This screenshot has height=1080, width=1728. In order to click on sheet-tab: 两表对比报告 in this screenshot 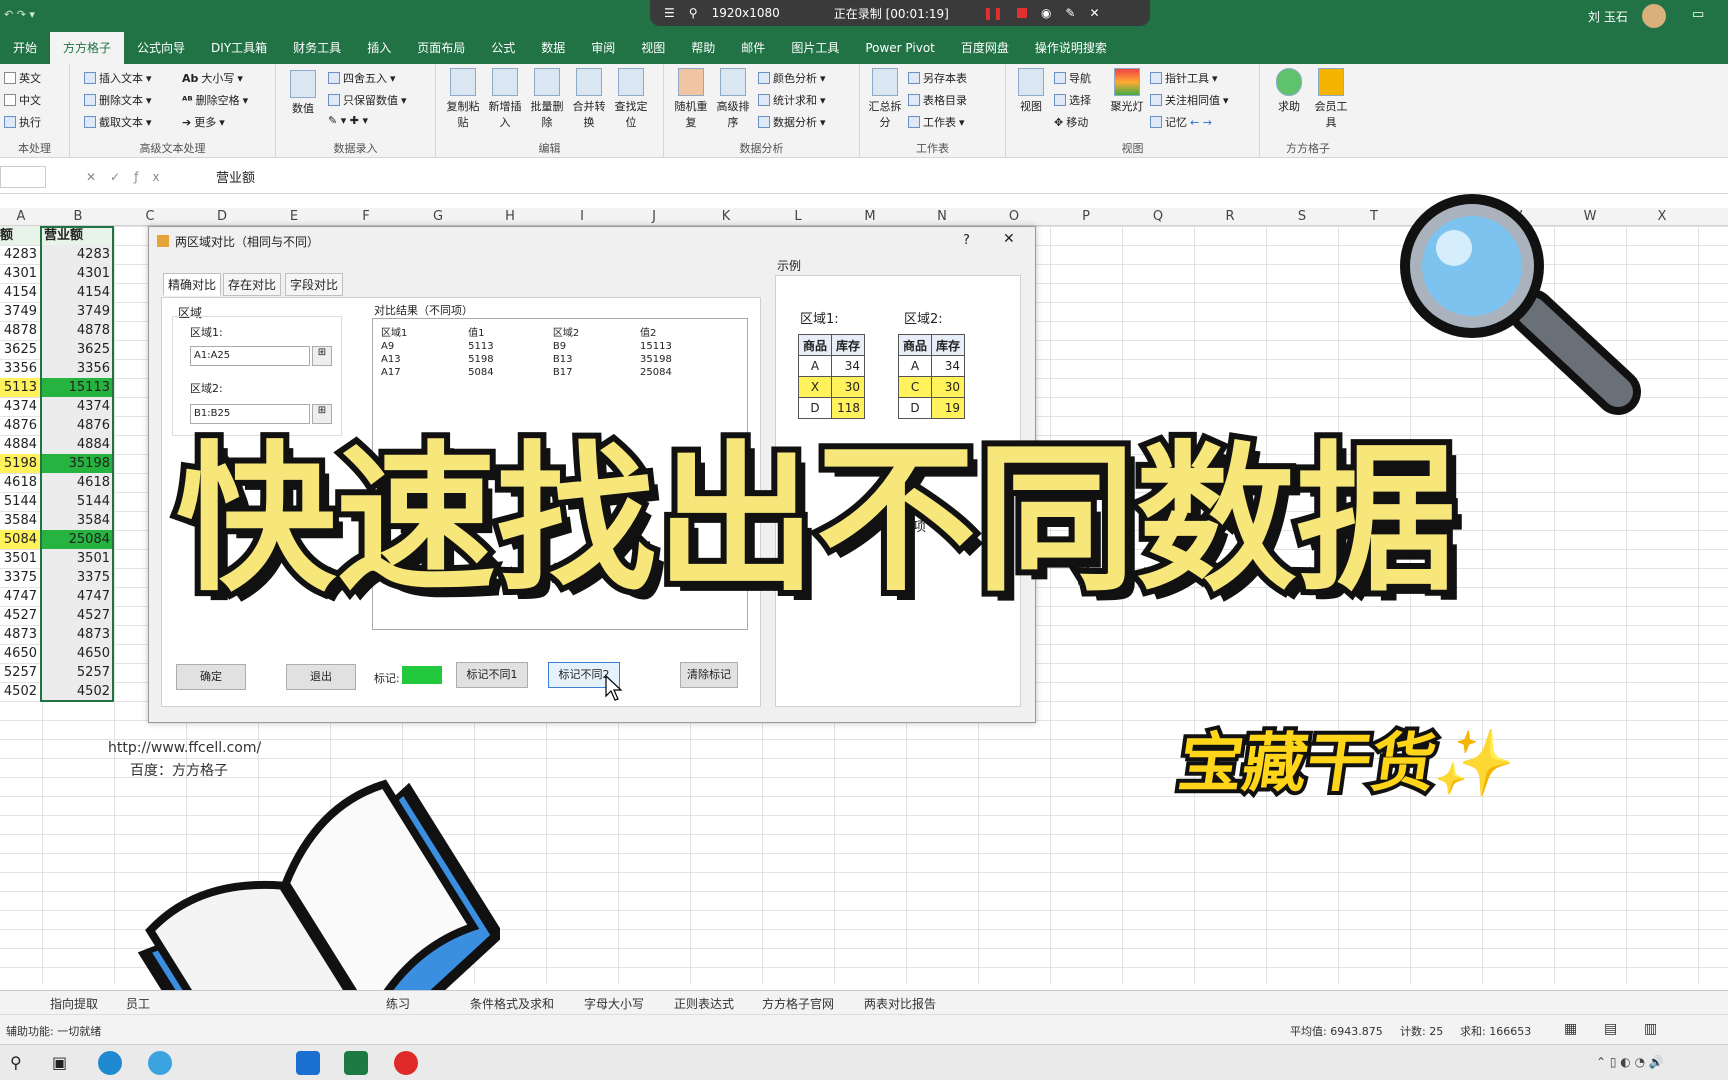, I will do `click(900, 1003)`.